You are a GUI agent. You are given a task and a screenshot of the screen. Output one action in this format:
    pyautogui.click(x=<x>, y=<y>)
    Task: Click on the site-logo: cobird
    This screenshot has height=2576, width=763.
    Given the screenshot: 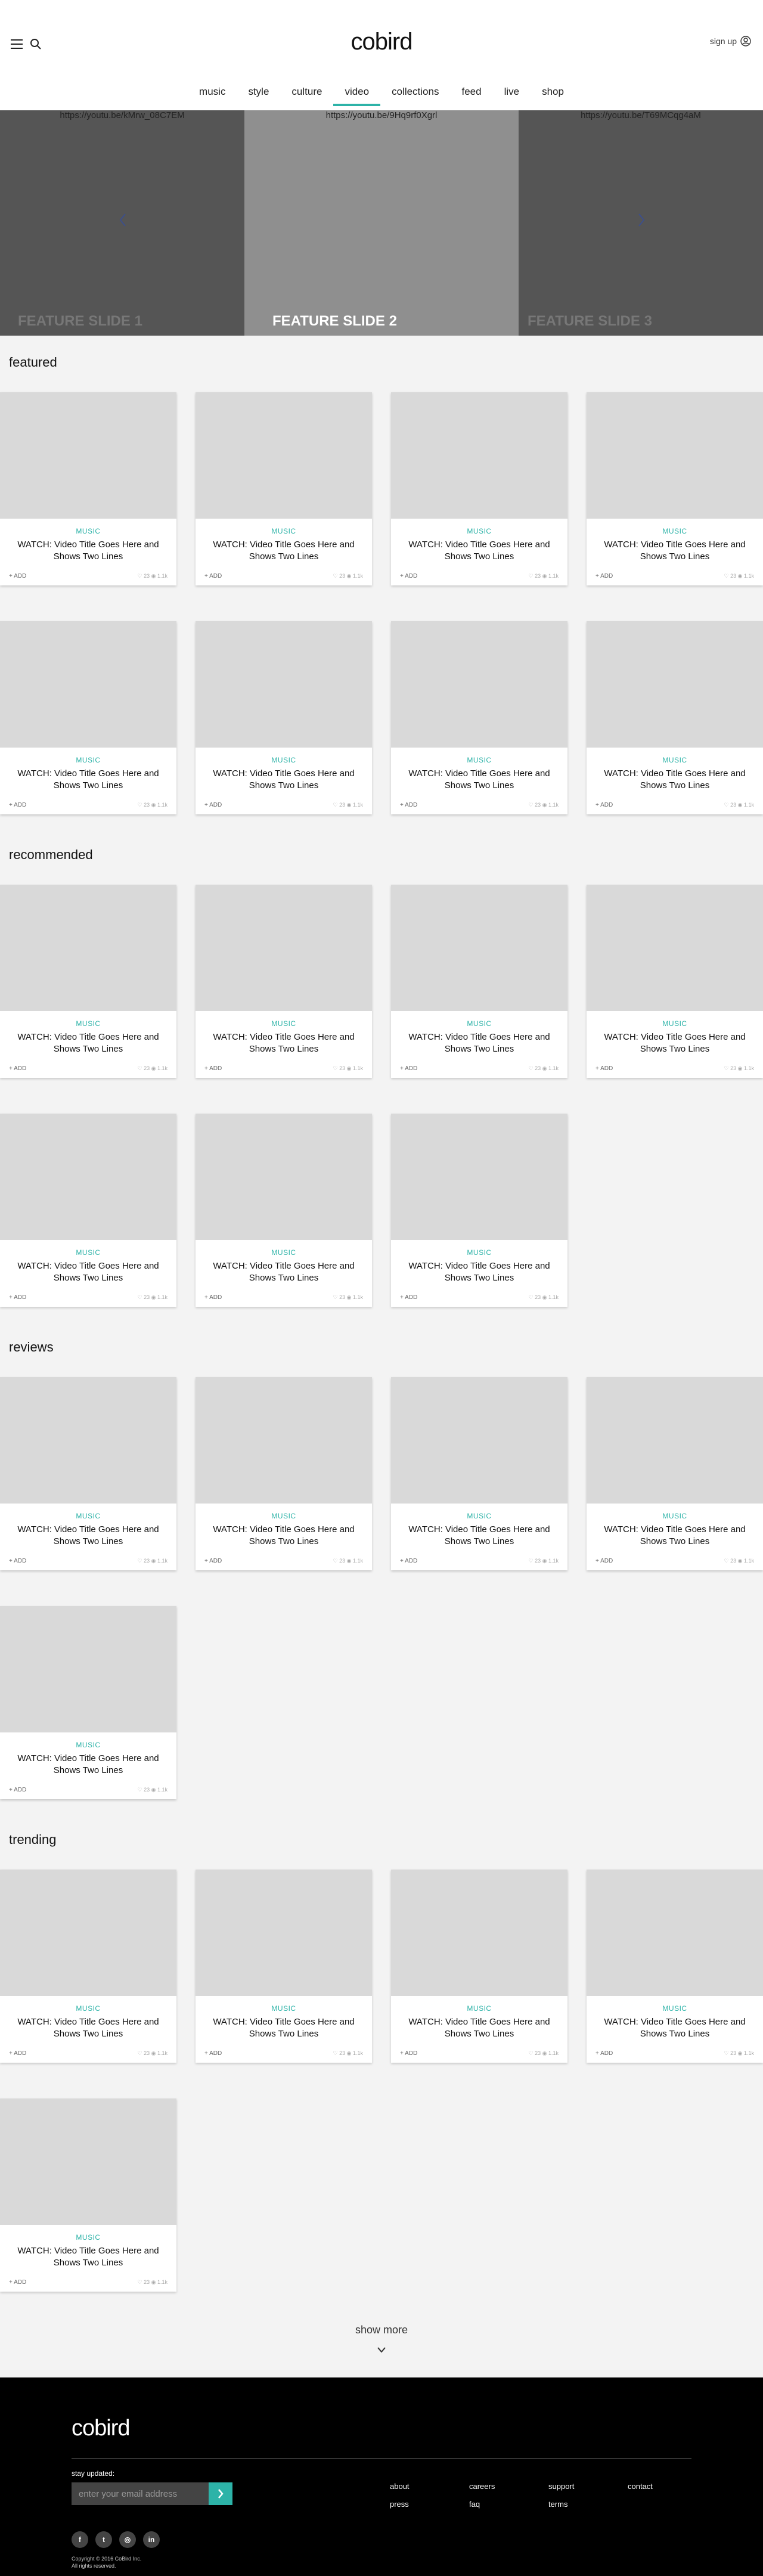 What is the action you would take?
    pyautogui.click(x=381, y=42)
    